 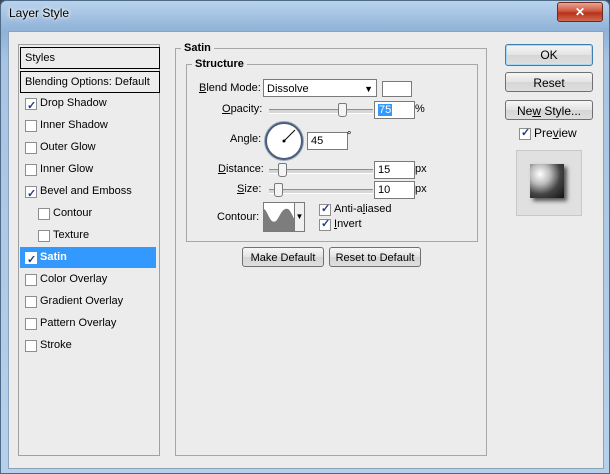 I want to click on style-item-label: Texture, so click(x=71, y=235).